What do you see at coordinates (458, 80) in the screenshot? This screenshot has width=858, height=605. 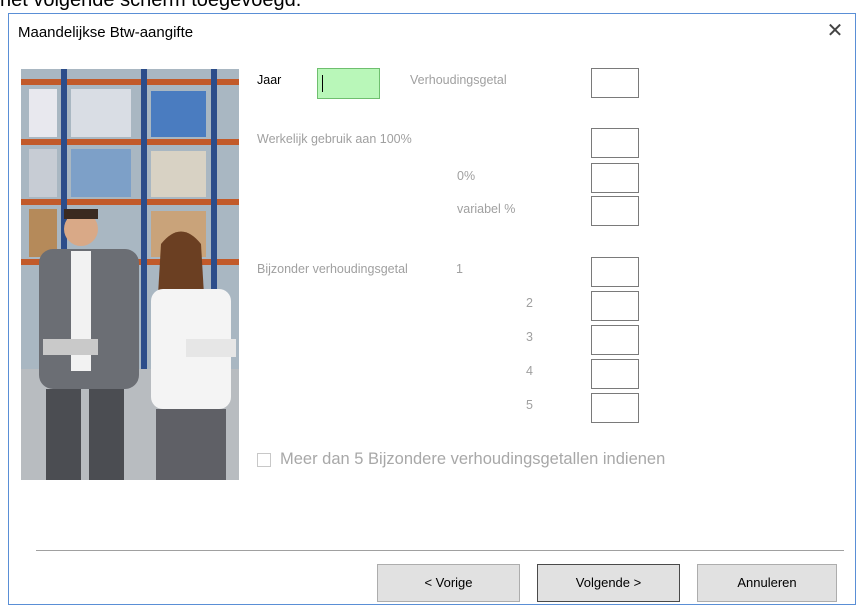 I see `verhoudingsgetal-label: Verhoudingsgetal` at bounding box center [458, 80].